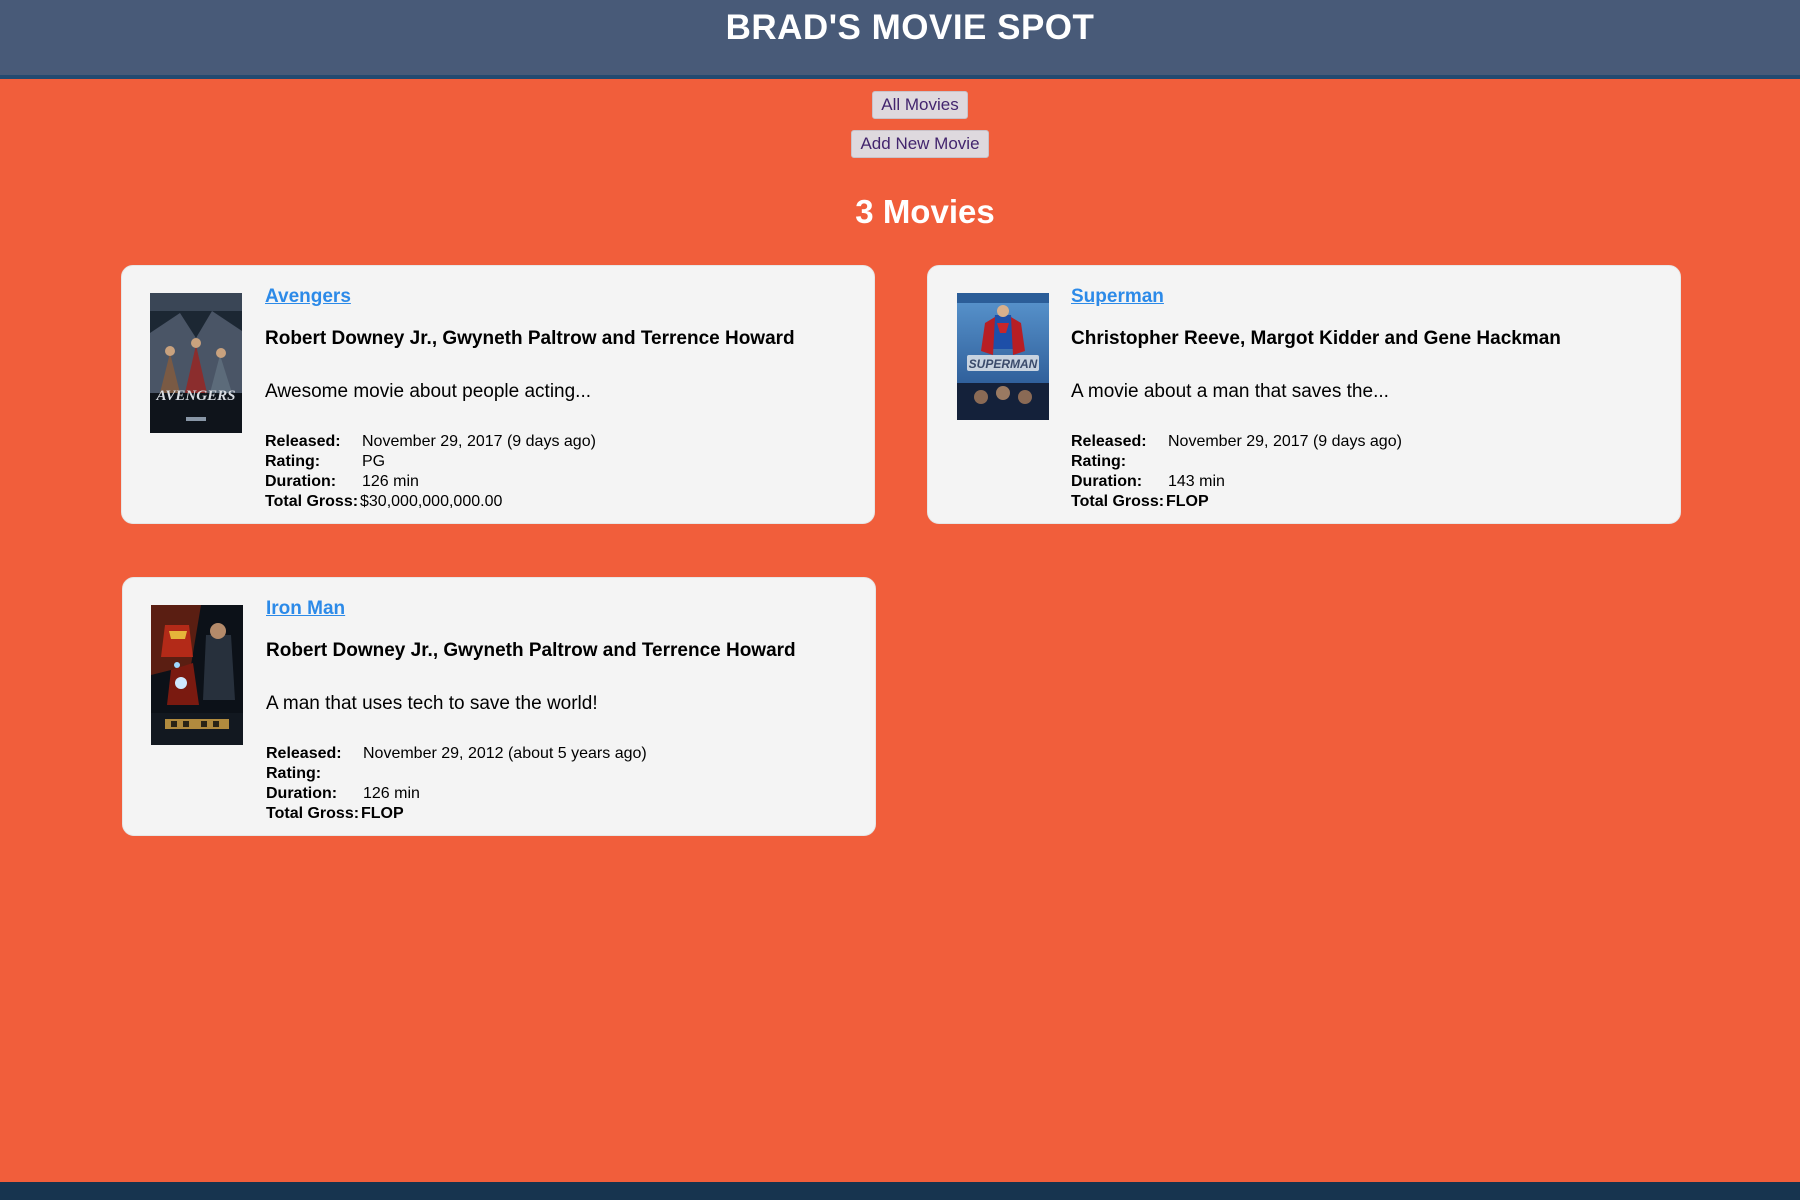 The image size is (1800, 1200). I want to click on nav-row-all: All Movies, so click(900, 105).